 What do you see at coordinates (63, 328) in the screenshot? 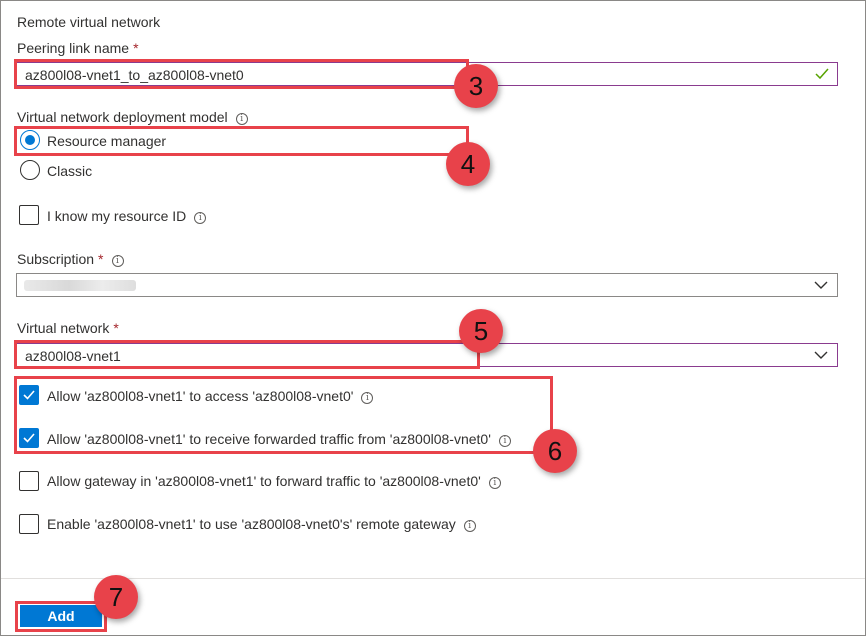
I see `virtual-network-label-text: Virtual network` at bounding box center [63, 328].